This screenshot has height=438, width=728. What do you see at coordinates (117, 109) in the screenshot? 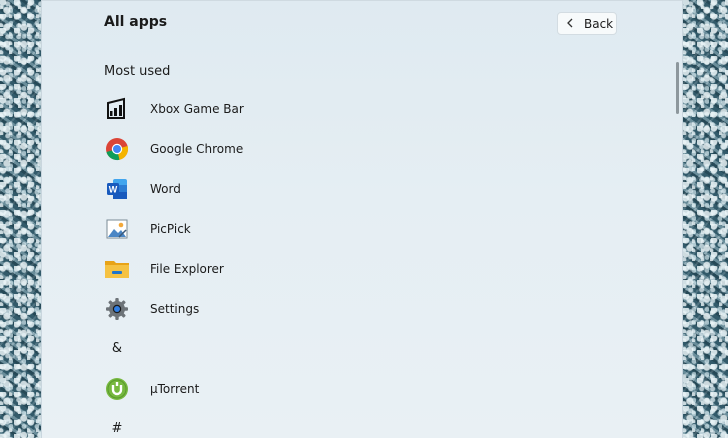
I see `xbox-game-bar-icon` at bounding box center [117, 109].